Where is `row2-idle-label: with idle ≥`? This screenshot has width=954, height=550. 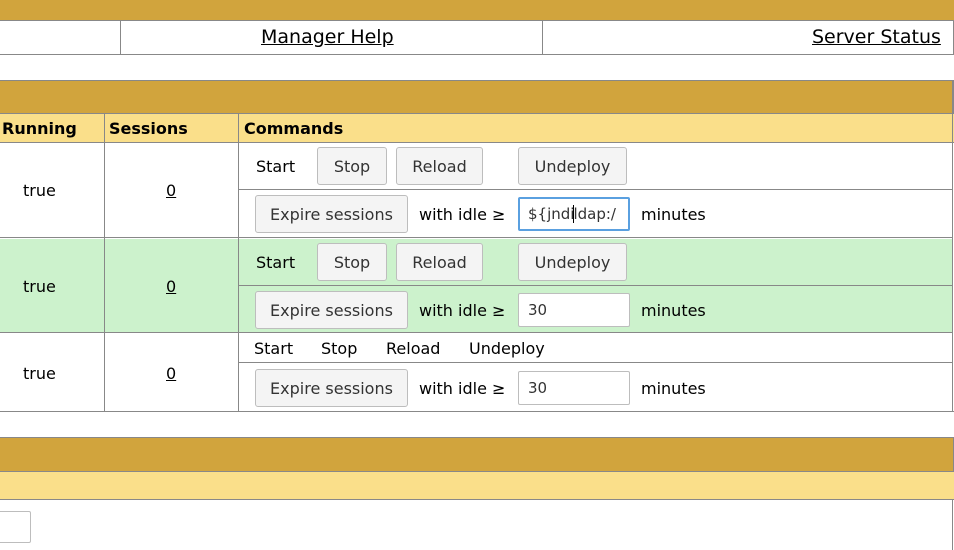 row2-idle-label: with idle ≥ is located at coordinates (462, 310).